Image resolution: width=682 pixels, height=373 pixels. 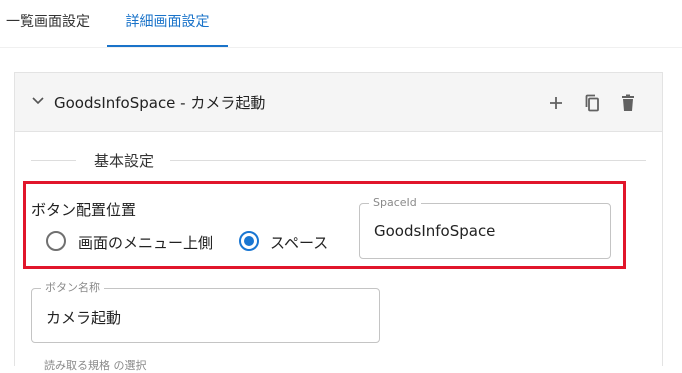 What do you see at coordinates (72, 288) in the screenshot?
I see `button-name-label: ボタン名称` at bounding box center [72, 288].